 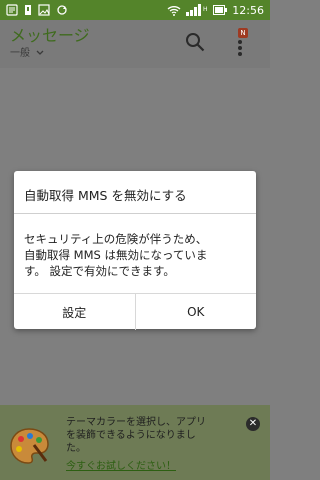 What do you see at coordinates (135, 10) in the screenshot?
I see `status-bar: H 12:56` at bounding box center [135, 10].